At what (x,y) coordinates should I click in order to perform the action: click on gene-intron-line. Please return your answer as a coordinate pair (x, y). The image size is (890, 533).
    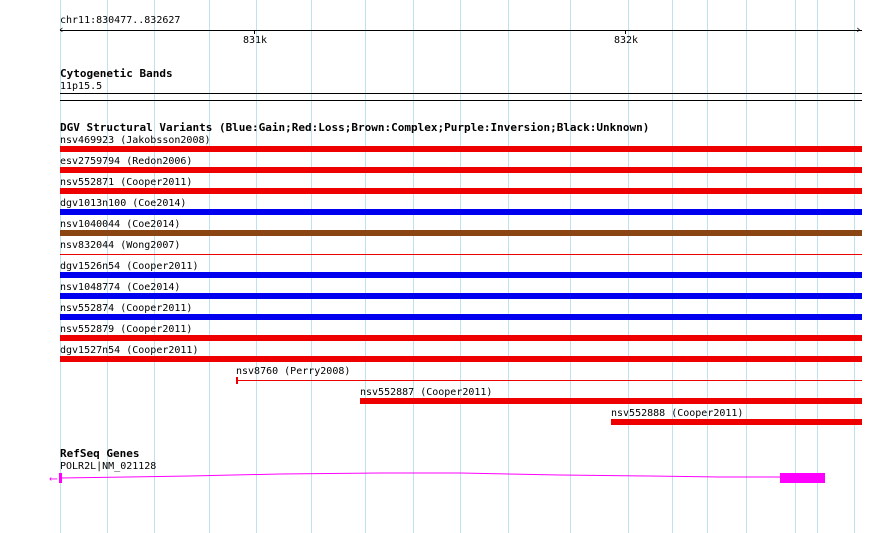
    Looking at the image, I should click on (419, 475).